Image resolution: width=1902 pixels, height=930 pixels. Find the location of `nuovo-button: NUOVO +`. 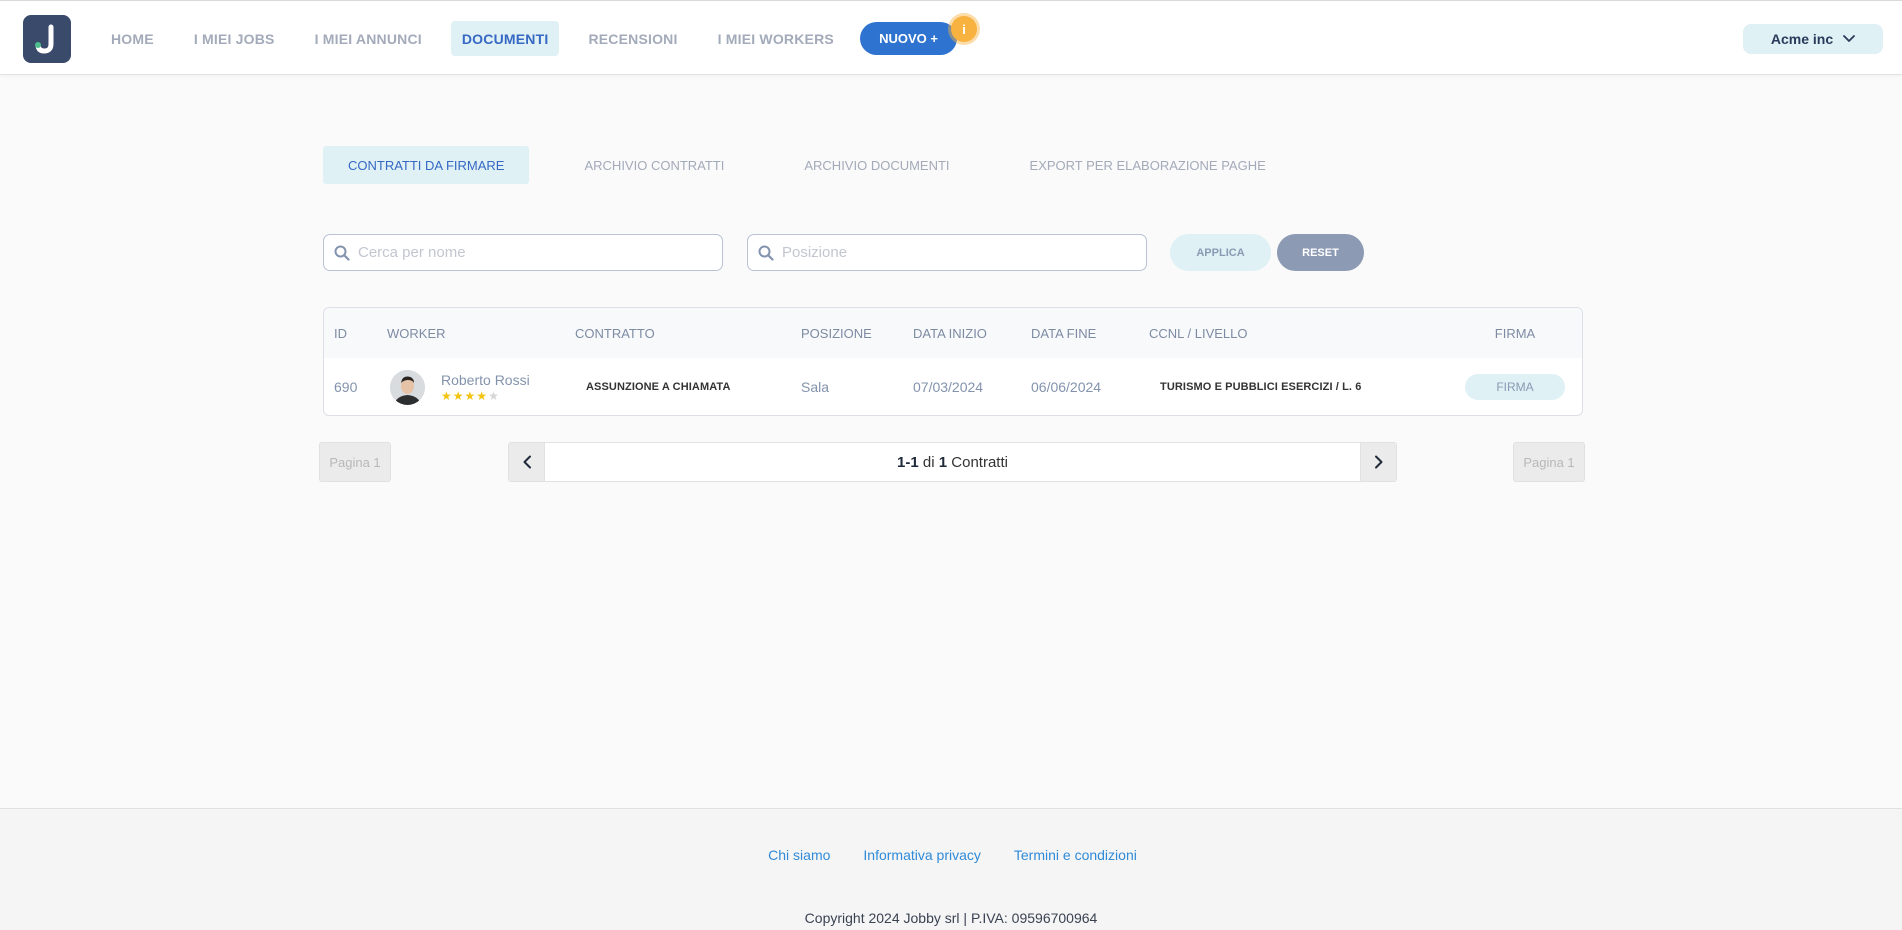

nuovo-button: NUOVO + is located at coordinates (908, 38).